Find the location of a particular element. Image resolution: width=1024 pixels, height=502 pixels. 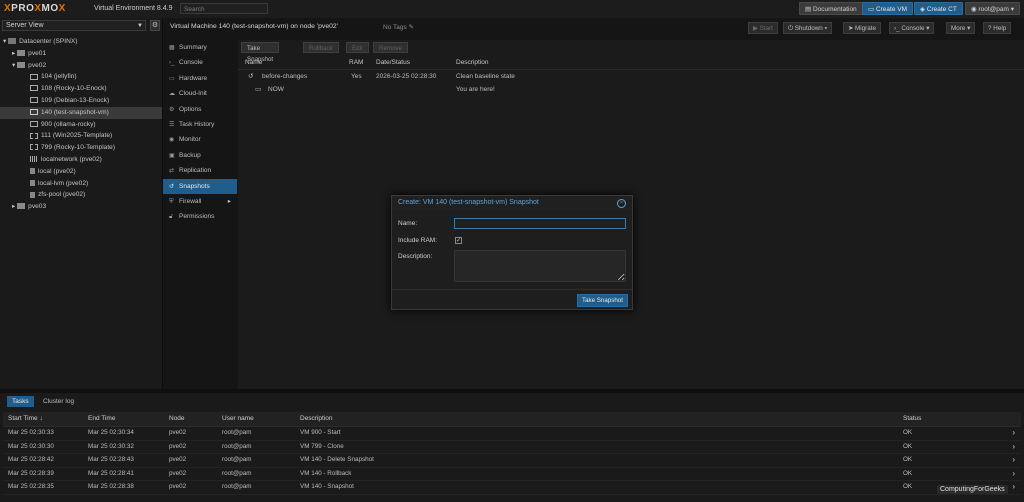

play-icon: ▶ is located at coordinates (756, 28).